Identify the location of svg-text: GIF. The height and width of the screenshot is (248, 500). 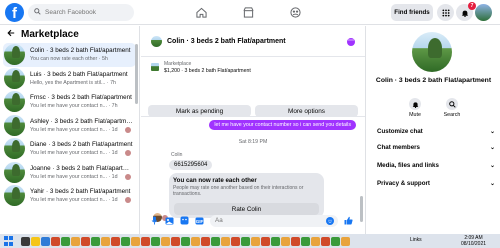
(200, 221).